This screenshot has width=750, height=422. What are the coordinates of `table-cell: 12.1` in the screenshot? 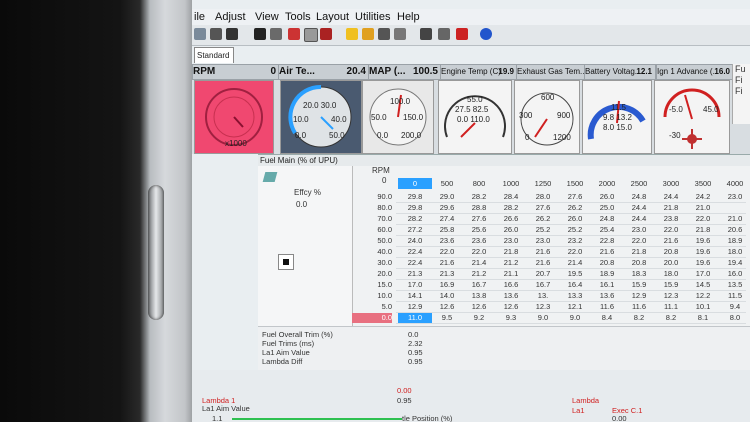 It's located at (575, 307).